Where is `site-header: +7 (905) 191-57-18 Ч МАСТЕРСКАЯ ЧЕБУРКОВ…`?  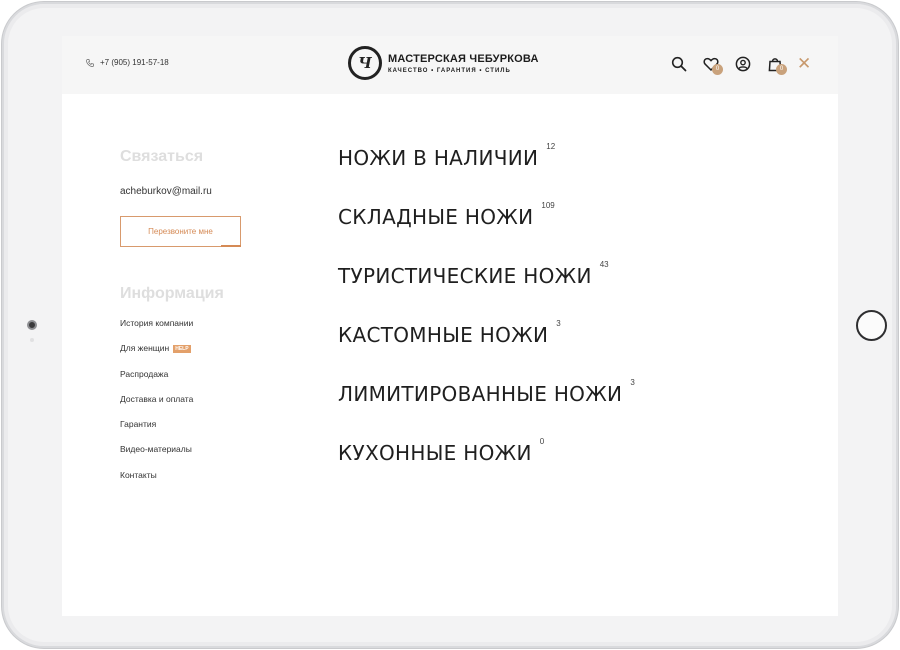
site-header: +7 (905) 191-57-18 Ч МАСТЕРСКАЯ ЧЕБУРКОВ… is located at coordinates (450, 65).